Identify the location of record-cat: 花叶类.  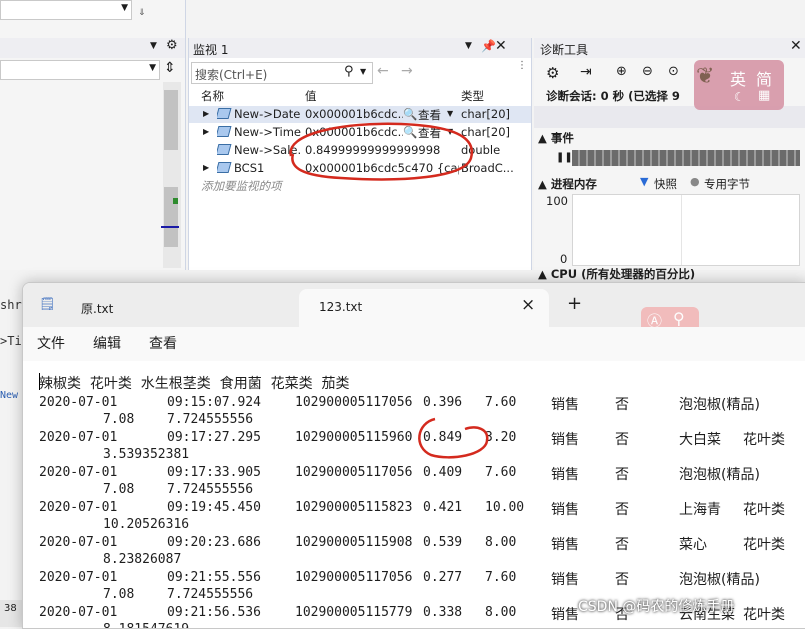
(764, 440).